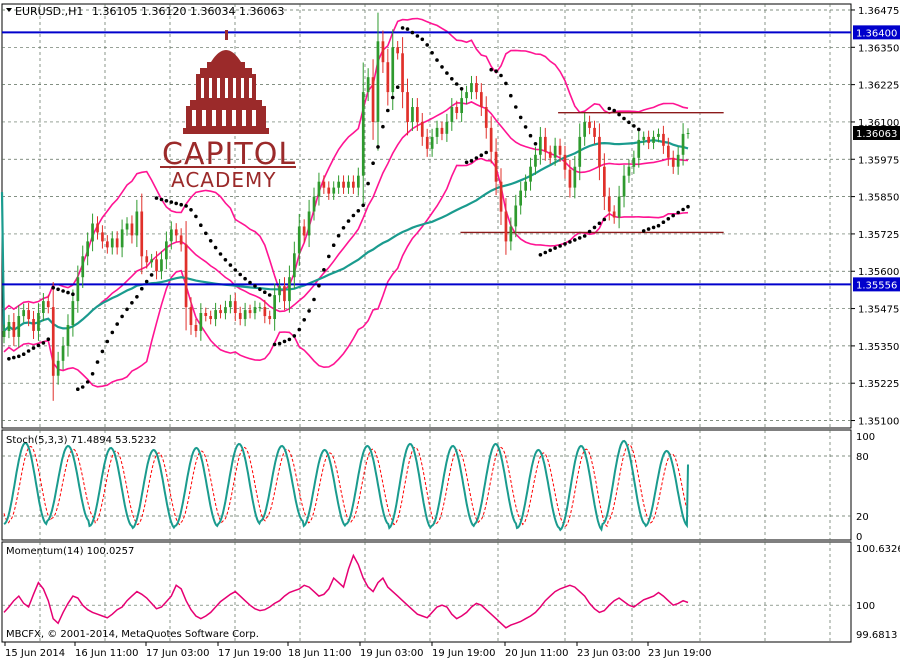 This screenshot has height=661, width=900. I want to click on stoch-title: Stoch(5,3,3) 71.4894 53.5232, so click(81, 440).